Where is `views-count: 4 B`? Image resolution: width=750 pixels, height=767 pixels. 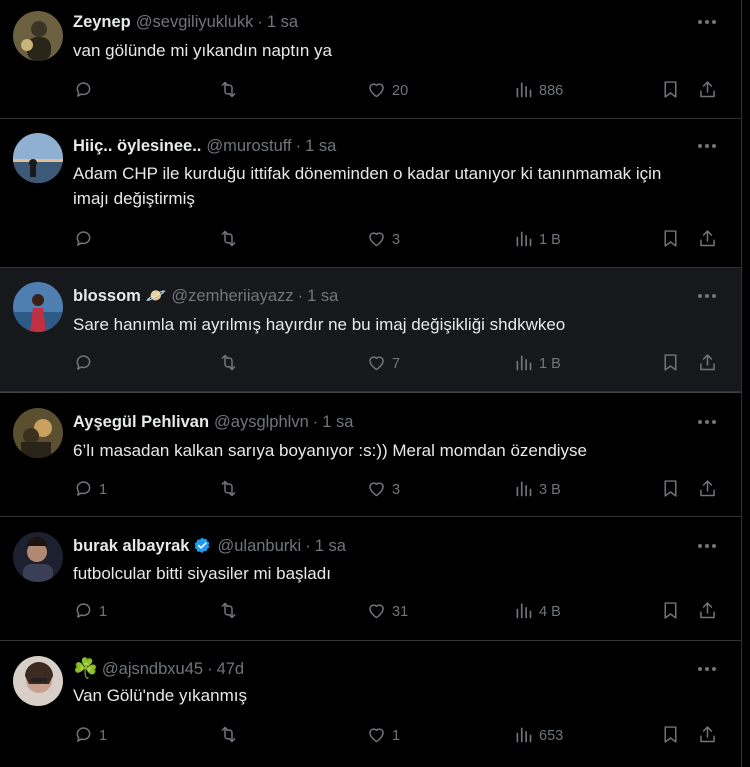 views-count: 4 B is located at coordinates (550, 612).